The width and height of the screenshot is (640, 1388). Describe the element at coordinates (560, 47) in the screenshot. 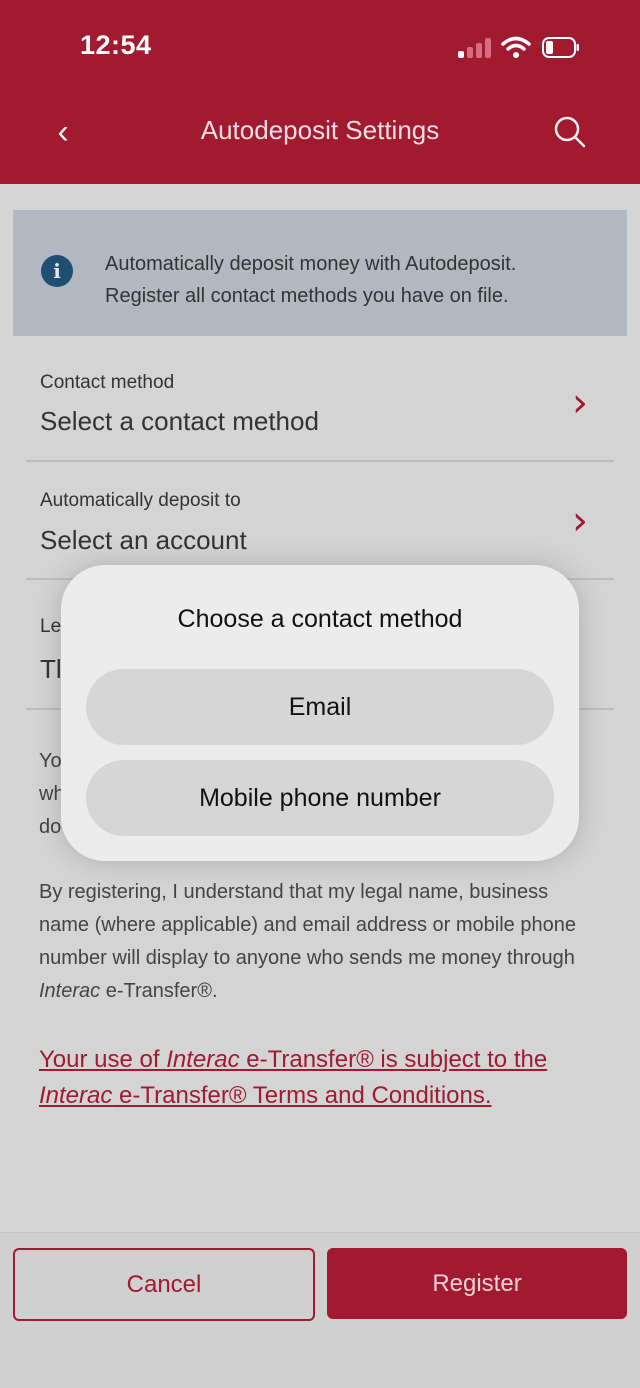

I see `battery-icon` at that location.